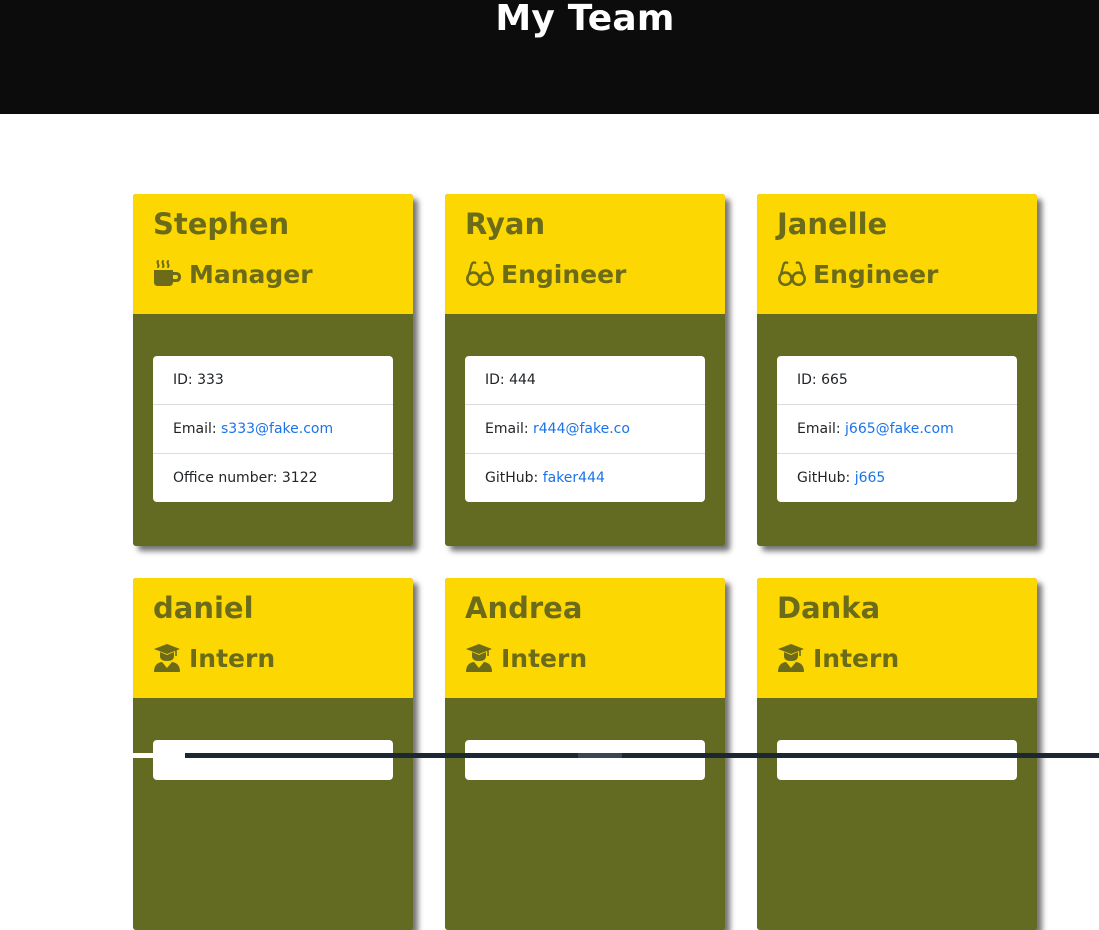 Image resolution: width=1099 pixels, height=930 pixels. I want to click on page-header: My Team, so click(549, 57).